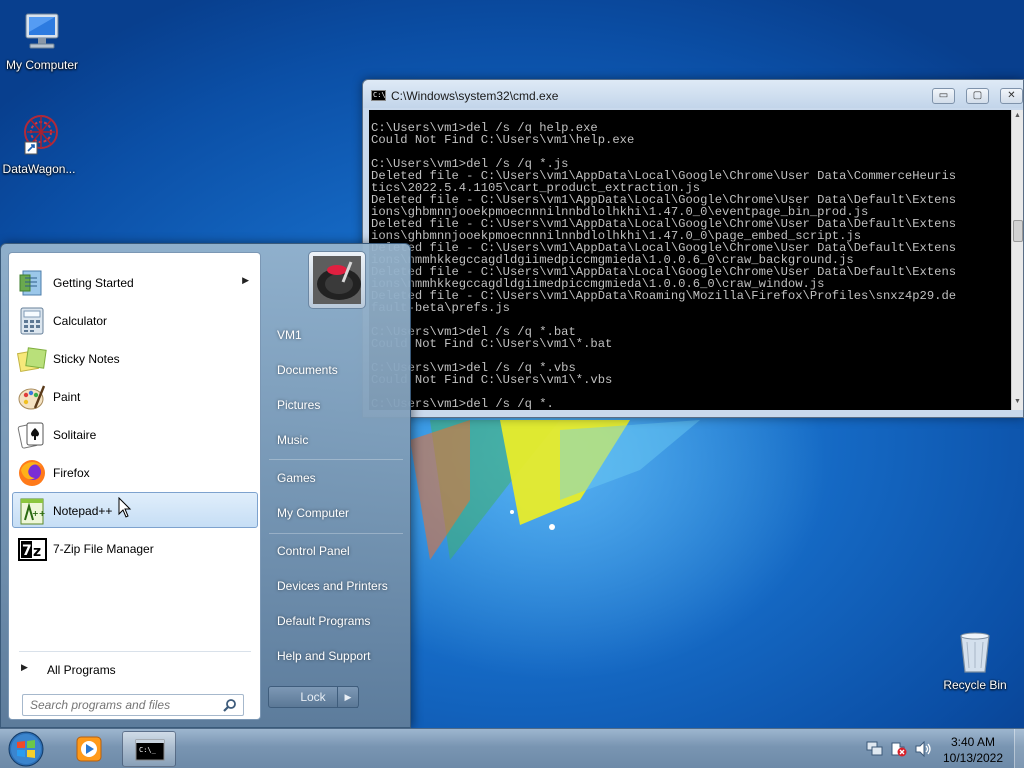  I want to click on getting-started-icon, so click(30, 283).